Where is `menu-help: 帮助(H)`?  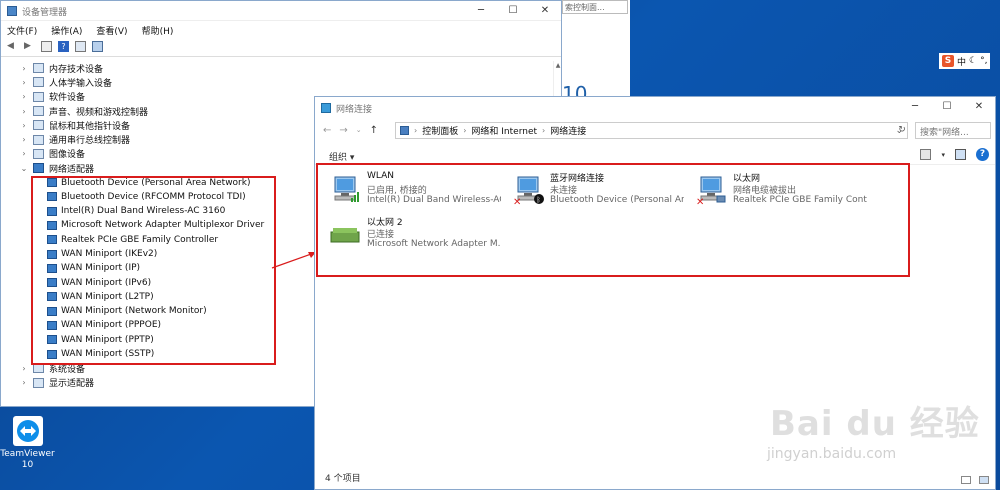 menu-help: 帮助(H) is located at coordinates (158, 30).